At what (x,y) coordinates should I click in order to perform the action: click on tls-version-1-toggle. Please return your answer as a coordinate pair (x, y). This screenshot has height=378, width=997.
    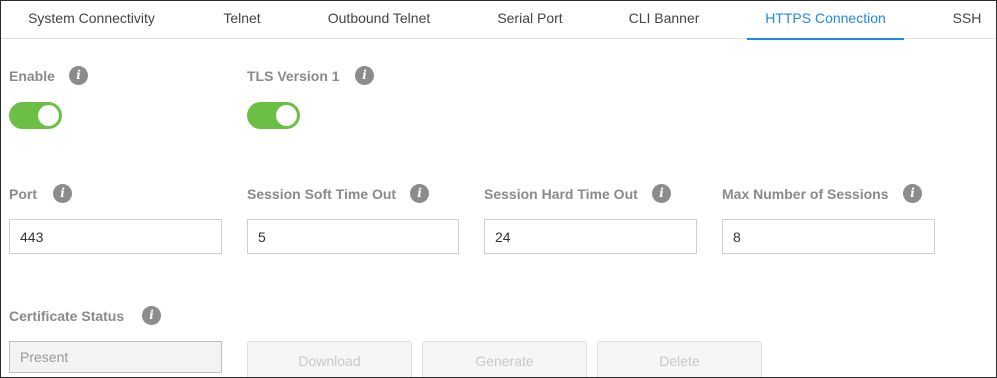
    Looking at the image, I should click on (273, 115).